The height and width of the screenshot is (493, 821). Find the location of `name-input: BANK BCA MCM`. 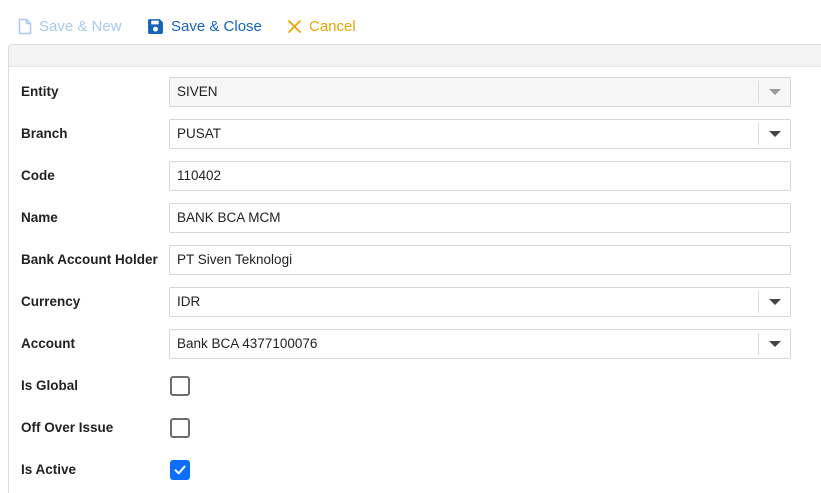

name-input: BANK BCA MCM is located at coordinates (480, 218).